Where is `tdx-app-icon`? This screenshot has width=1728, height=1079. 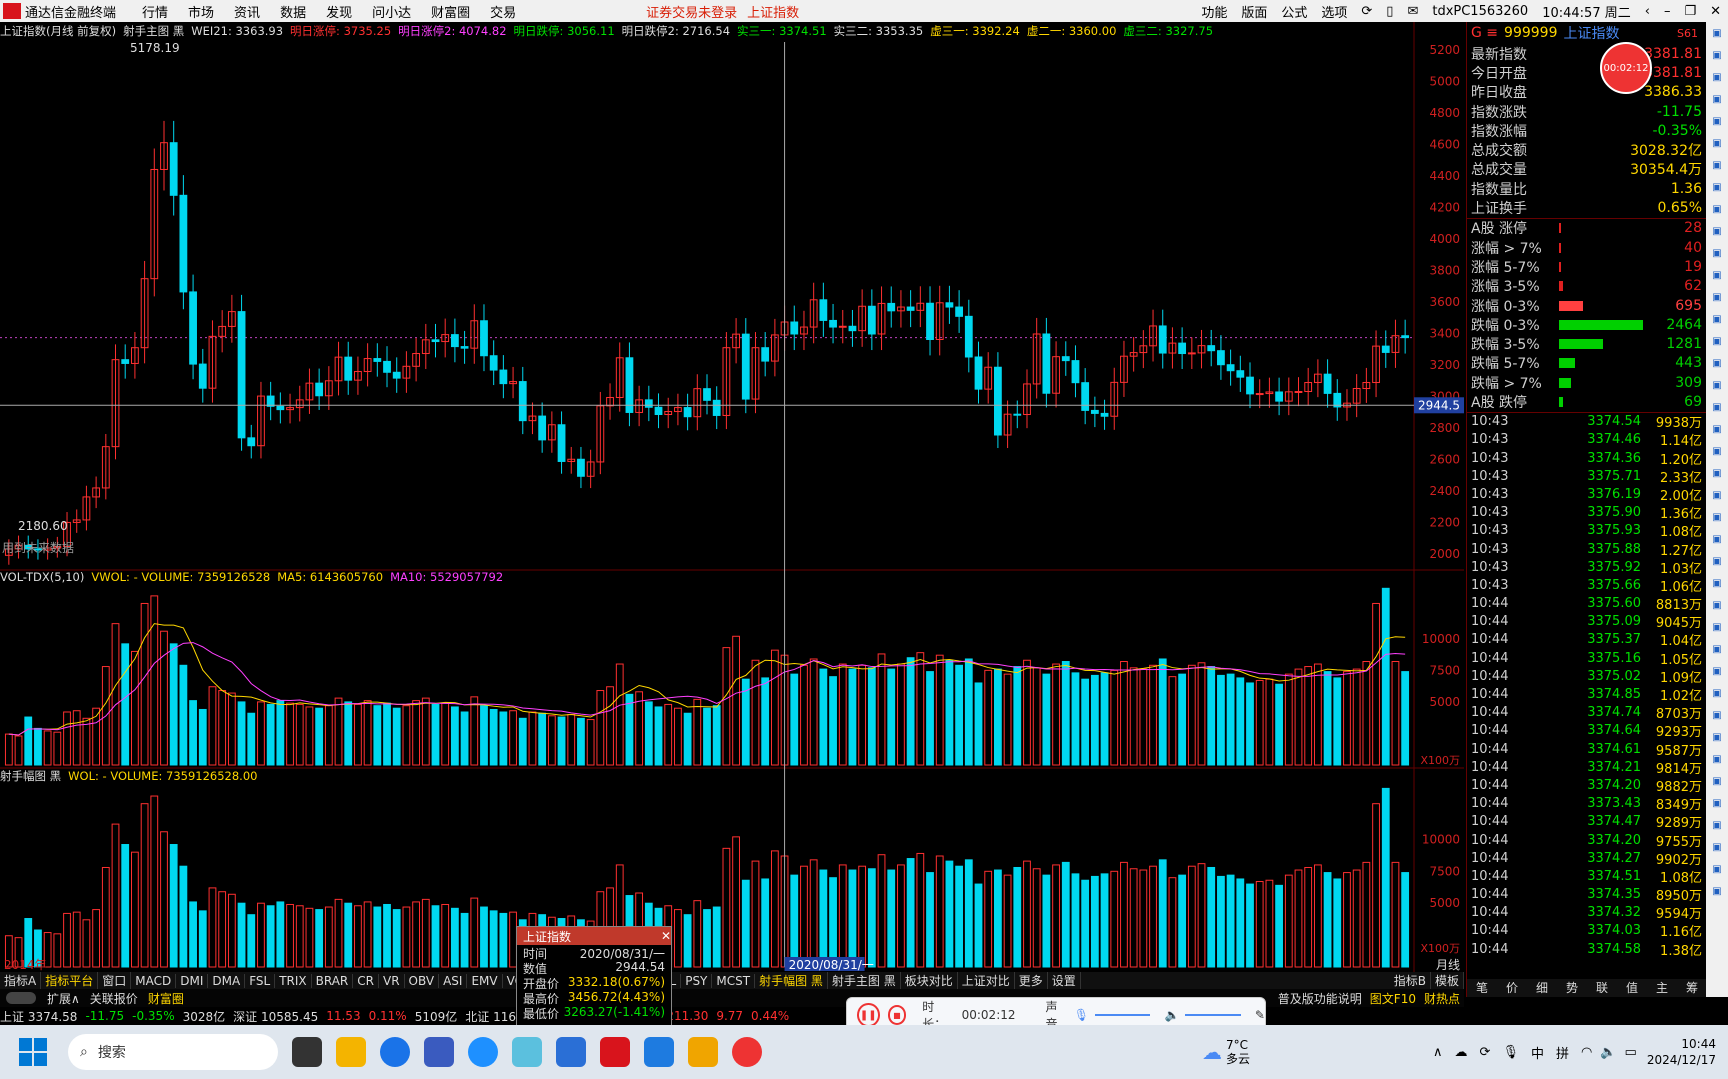
tdx-app-icon is located at coordinates (615, 1052).